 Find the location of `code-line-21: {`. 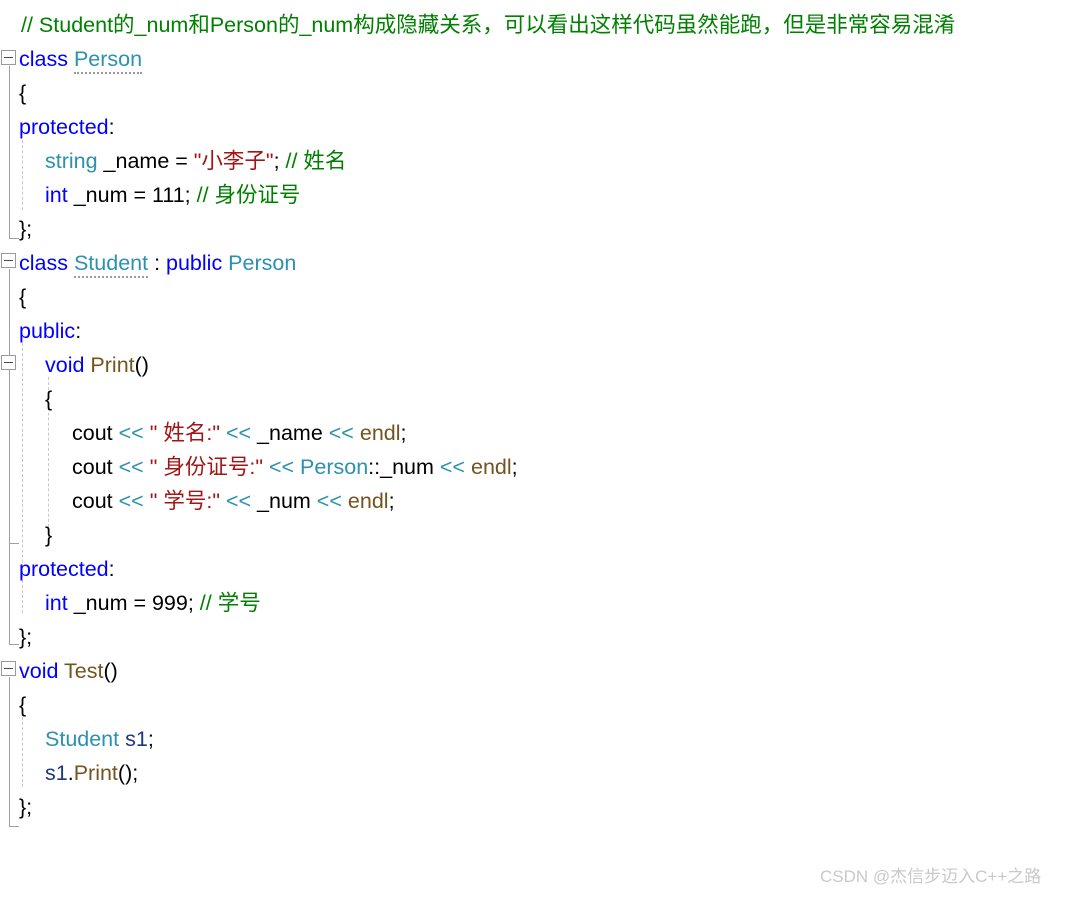

code-line-21: { is located at coordinates (543, 705).